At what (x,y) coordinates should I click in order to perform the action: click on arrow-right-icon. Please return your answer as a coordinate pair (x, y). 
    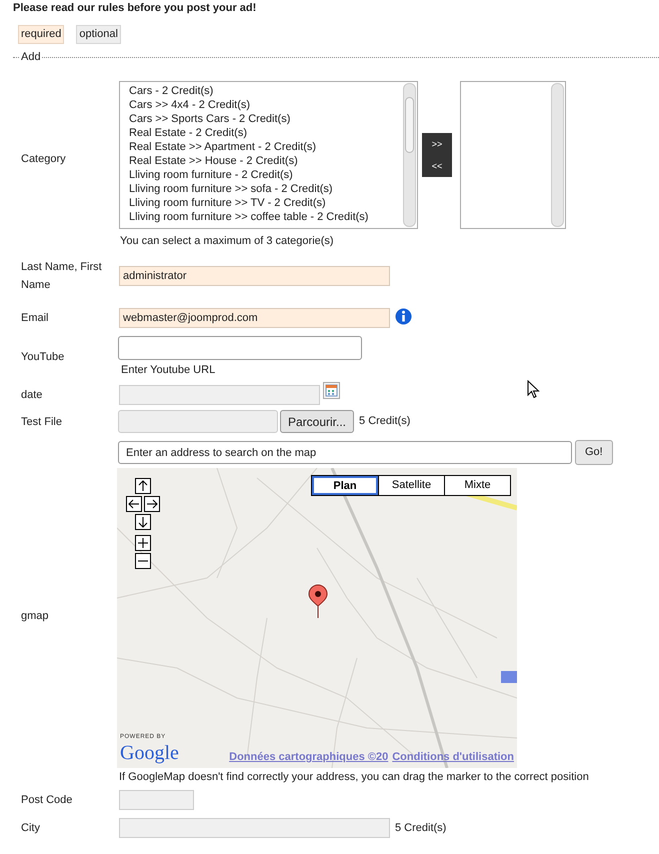
    Looking at the image, I should click on (152, 504).